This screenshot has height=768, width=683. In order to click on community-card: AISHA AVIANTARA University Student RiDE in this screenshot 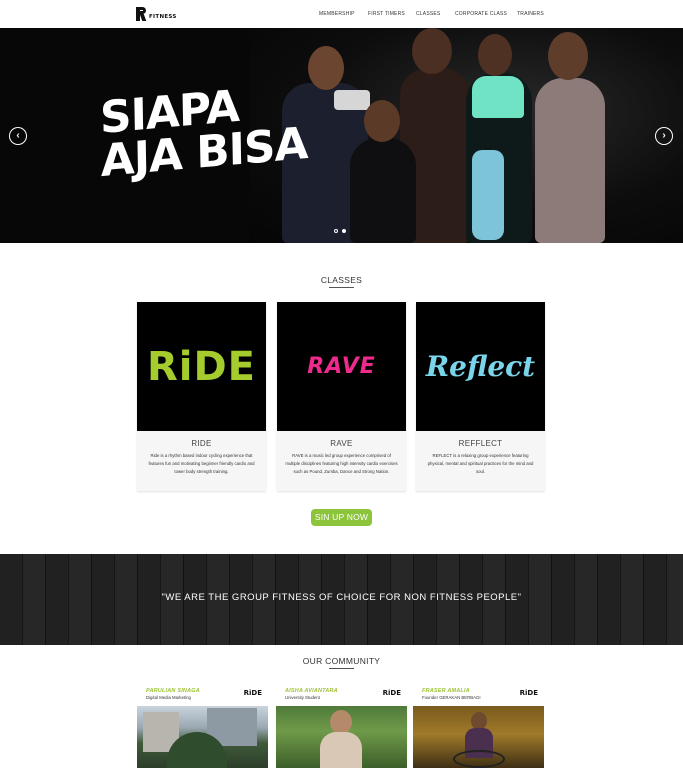, I will do `click(341, 726)`.